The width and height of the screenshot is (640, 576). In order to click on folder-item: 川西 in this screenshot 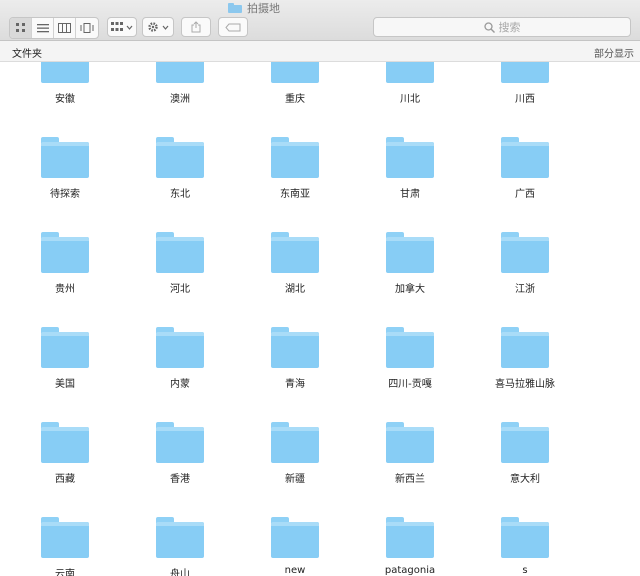, I will do `click(525, 84)`.